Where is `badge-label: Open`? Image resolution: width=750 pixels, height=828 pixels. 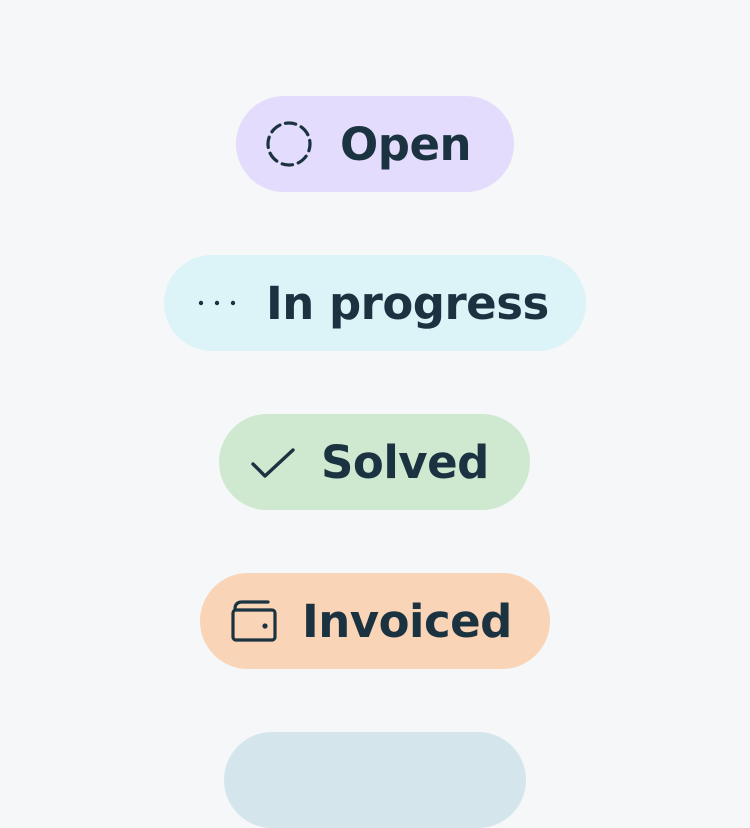
badge-label: Open is located at coordinates (406, 144).